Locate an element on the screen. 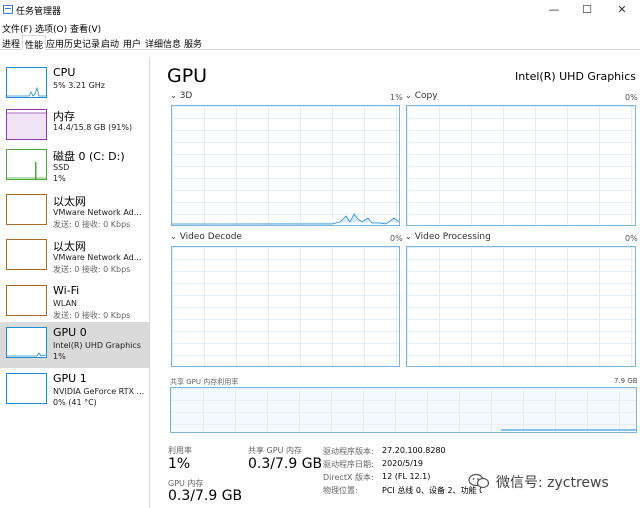 The height and width of the screenshot is (508, 640). graph-video-decode is located at coordinates (285, 306).